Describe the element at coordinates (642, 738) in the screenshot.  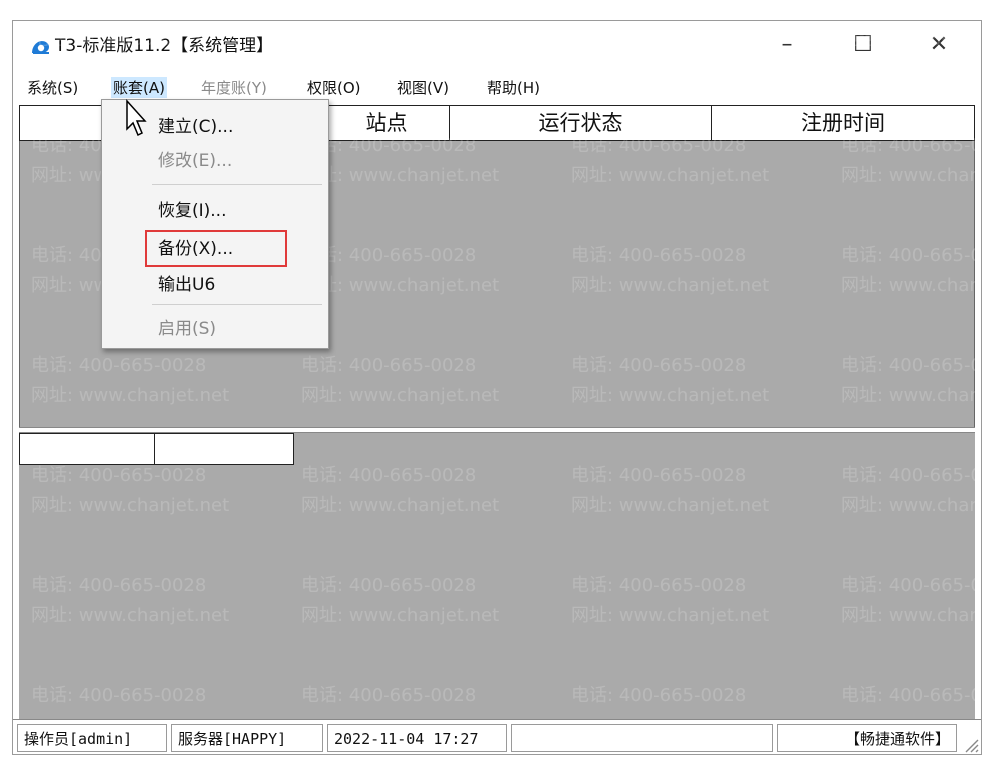
I see `status-empty-panel` at that location.